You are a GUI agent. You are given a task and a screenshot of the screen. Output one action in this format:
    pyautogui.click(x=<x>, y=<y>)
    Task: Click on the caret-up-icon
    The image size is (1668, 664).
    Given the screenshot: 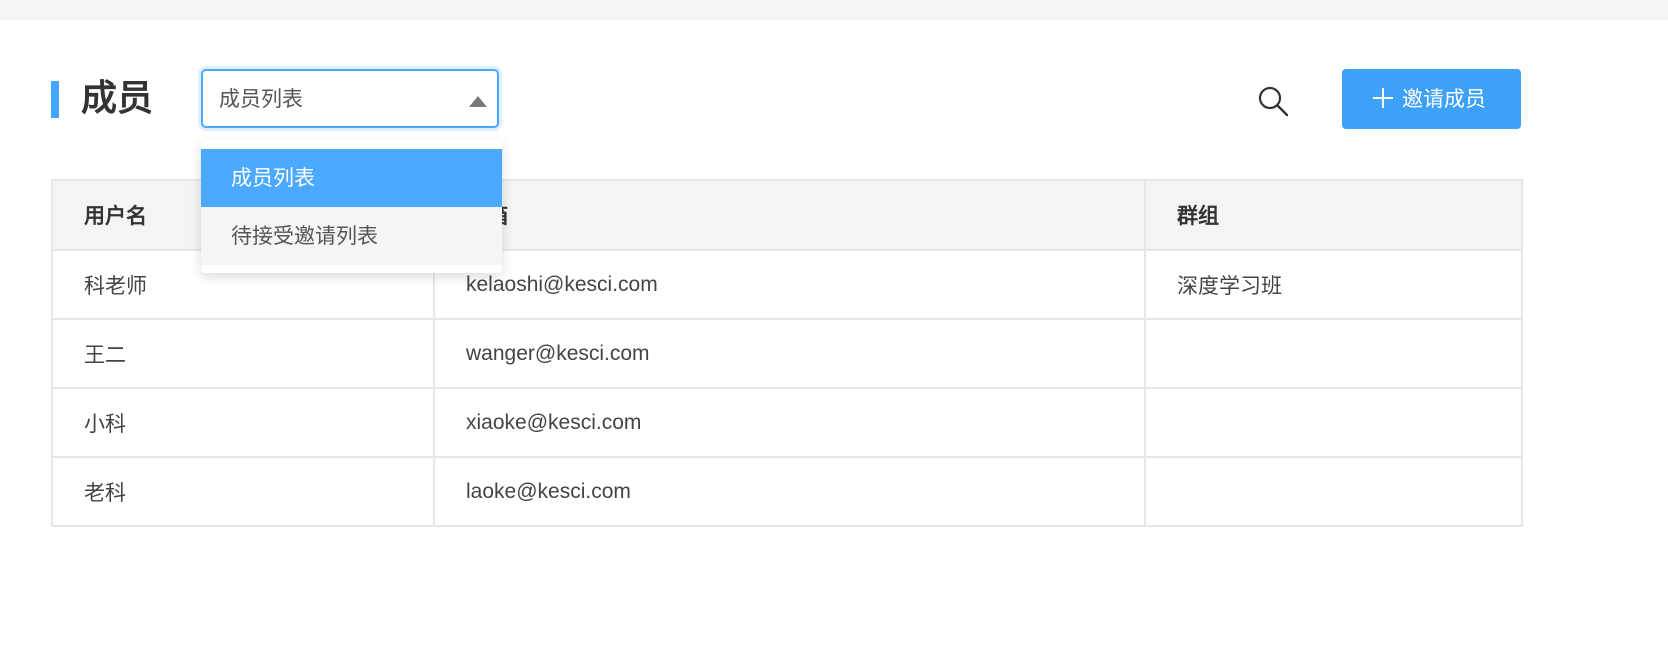 What is the action you would take?
    pyautogui.click(x=478, y=101)
    